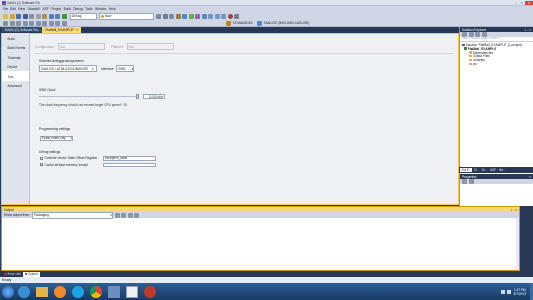 The image size is (533, 300). Describe the element at coordinates (38, 23) in the screenshot. I see `locals-icon` at that location.